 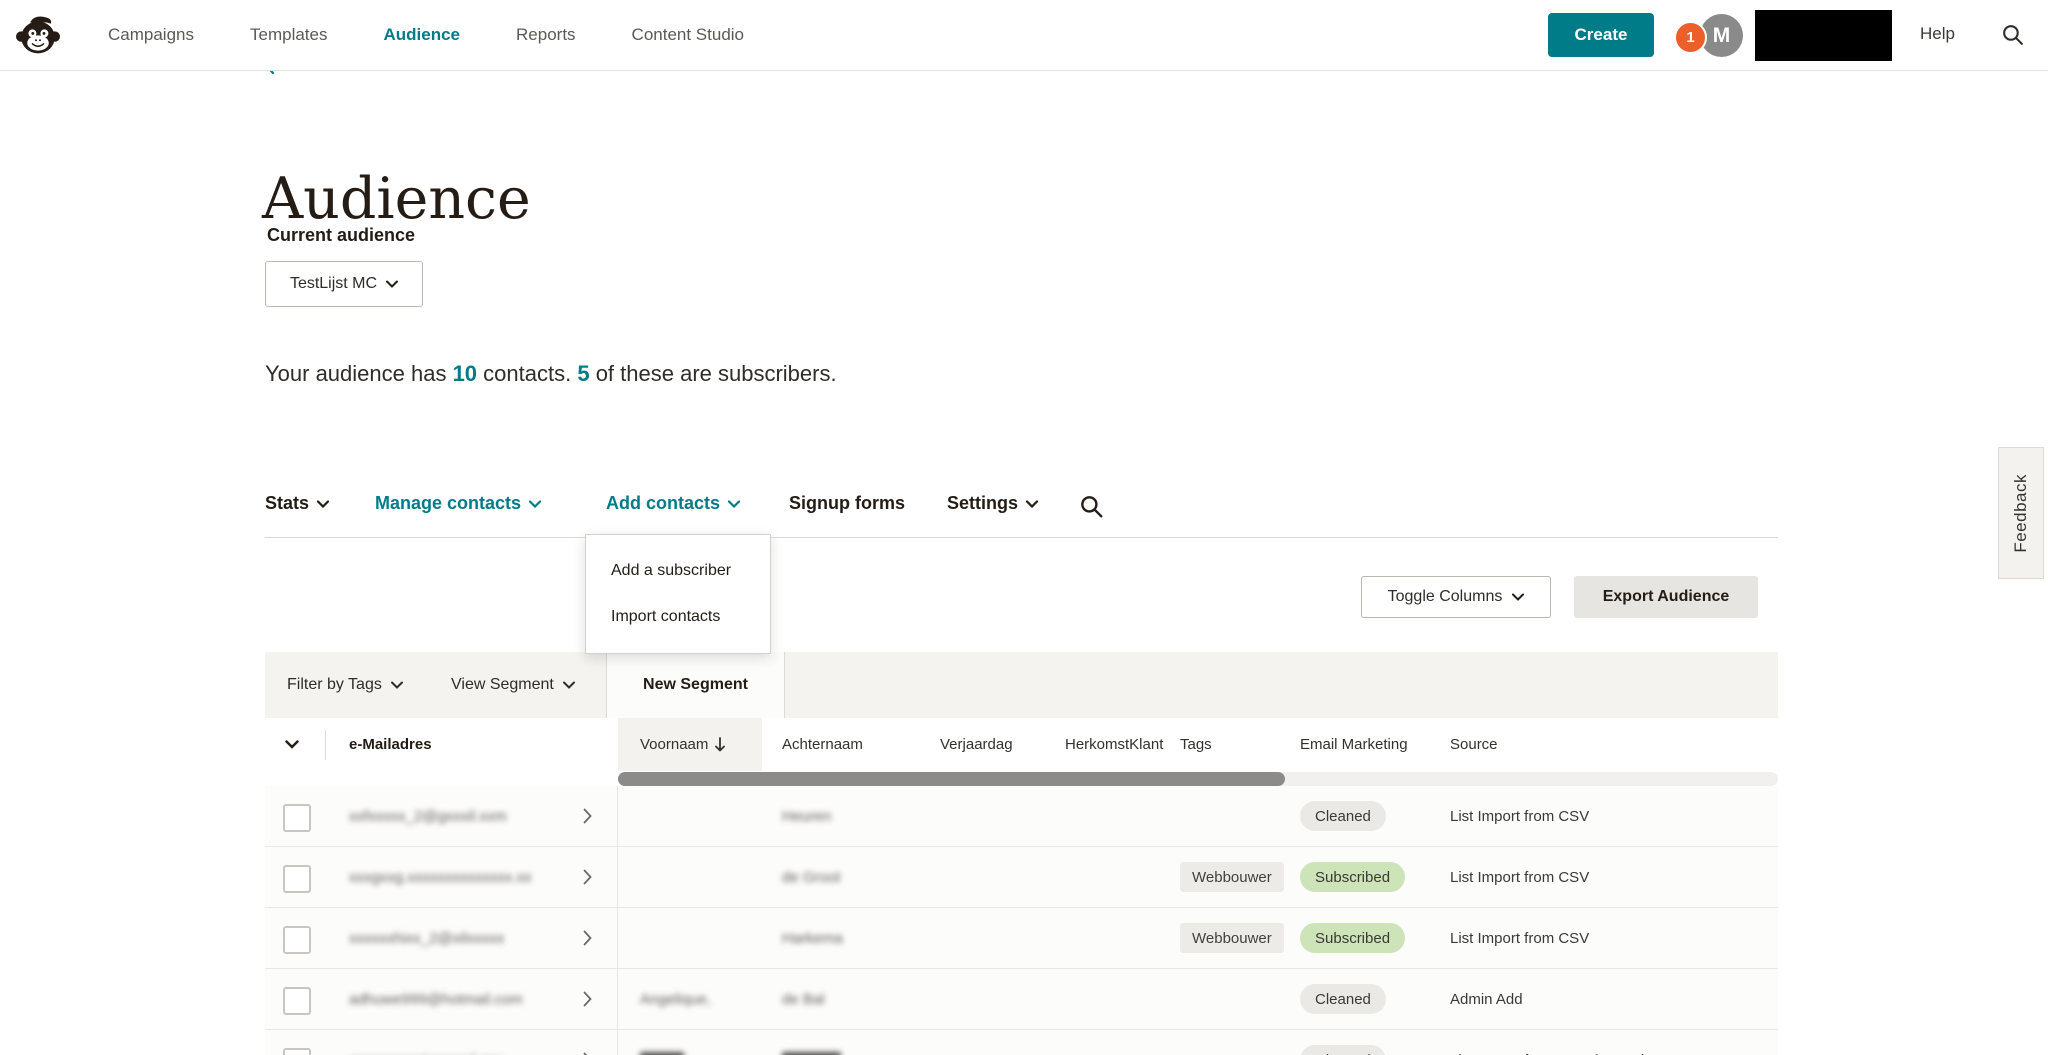 I want to click on menu-item-import-contacts: Import contacts, so click(x=678, y=617).